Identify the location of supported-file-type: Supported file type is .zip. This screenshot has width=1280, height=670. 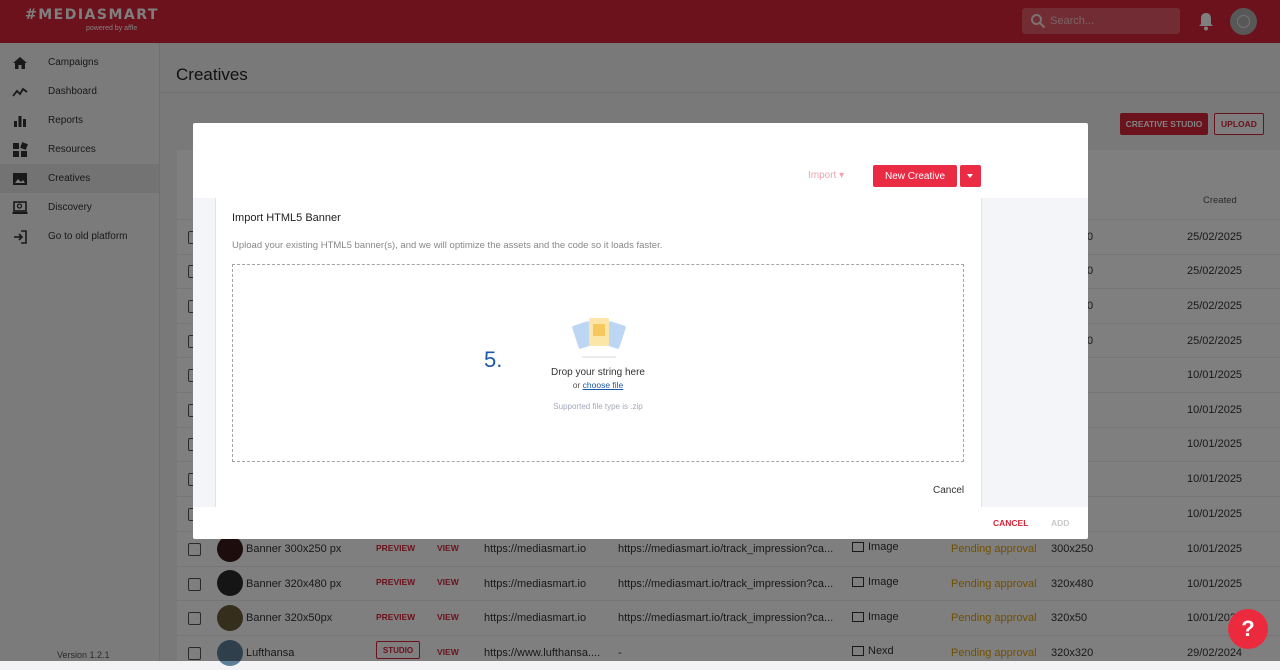
(598, 406).